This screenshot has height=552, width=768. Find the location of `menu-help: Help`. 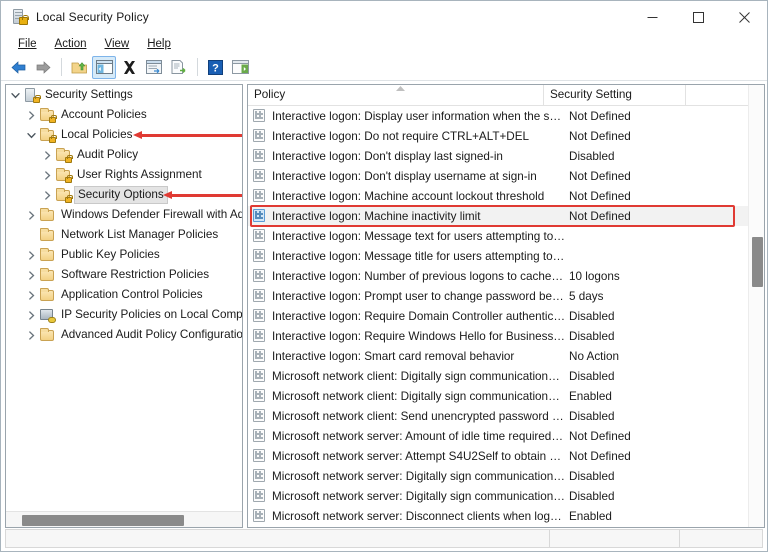

menu-help: Help is located at coordinates (159, 44).